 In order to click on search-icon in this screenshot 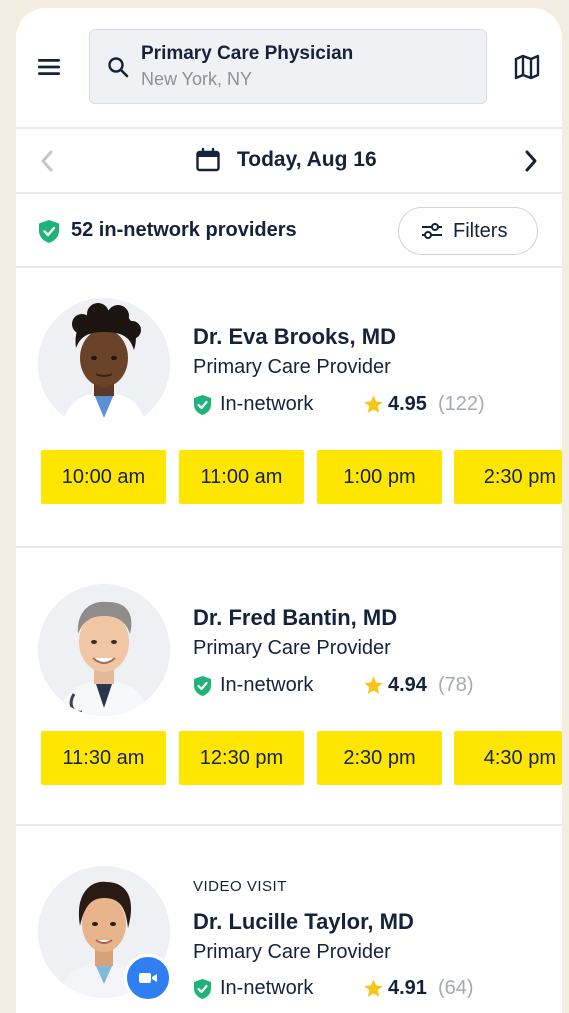, I will do `click(118, 67)`.